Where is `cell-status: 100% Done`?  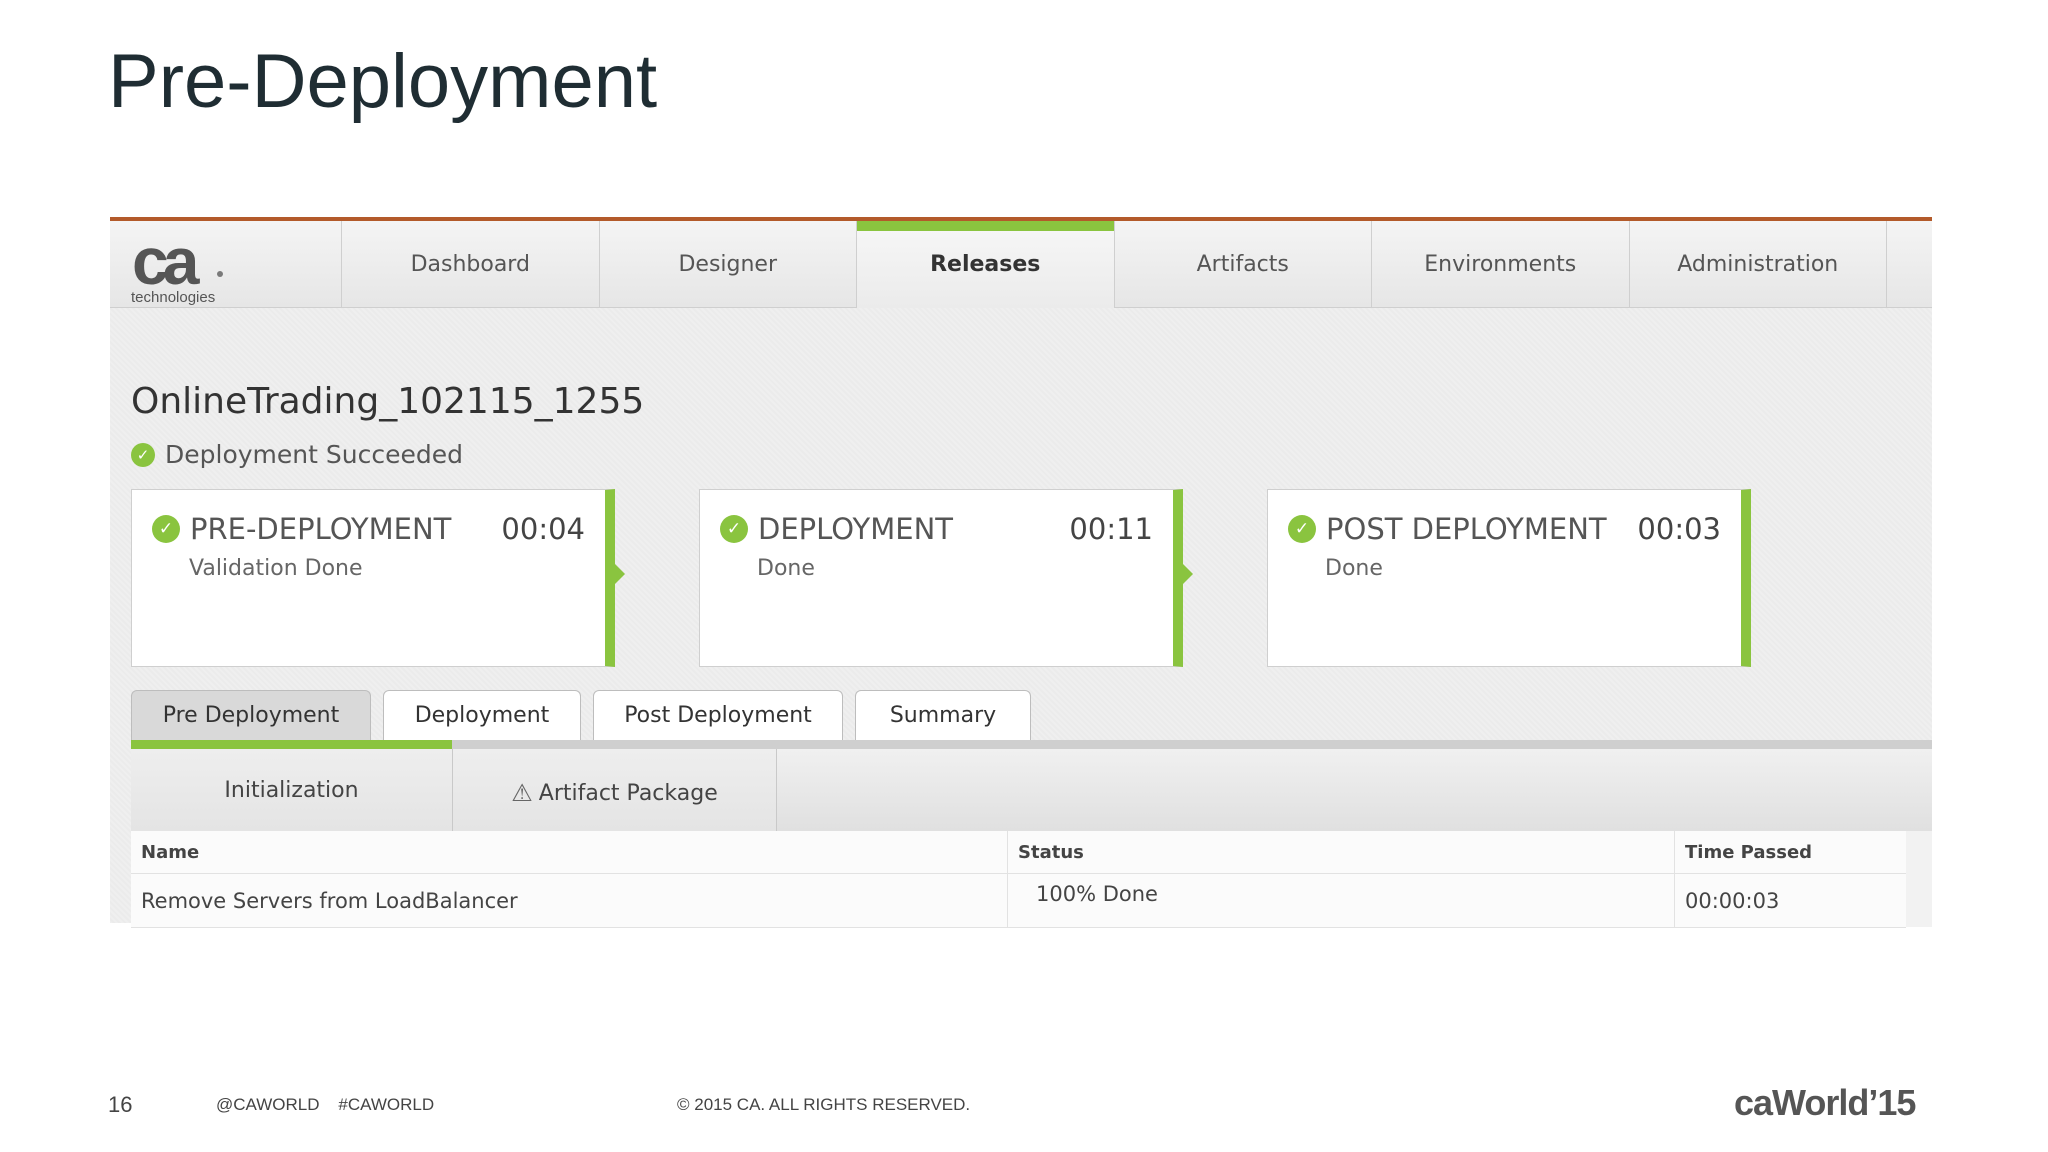 cell-status: 100% Done is located at coordinates (1341, 900).